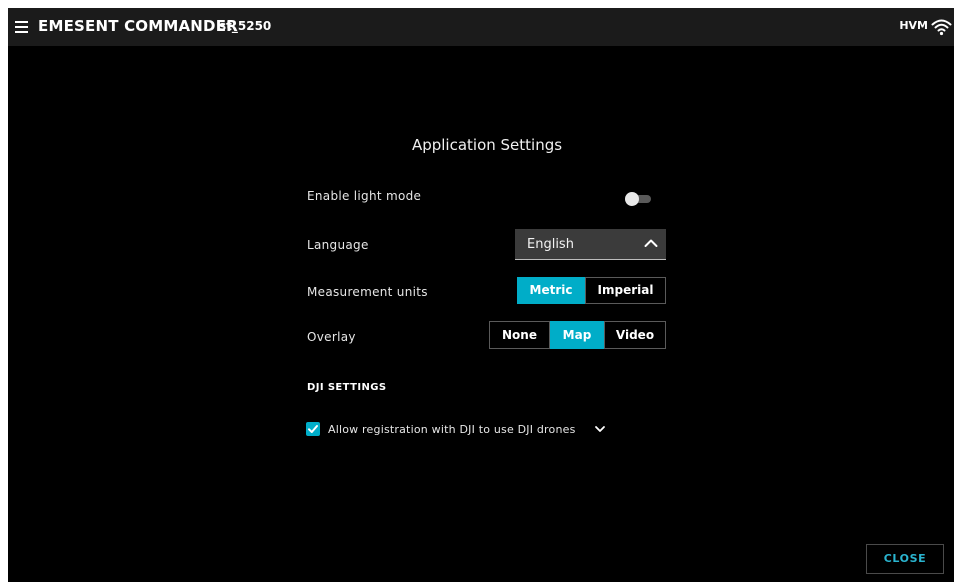 This screenshot has height=582, width=954. Describe the element at coordinates (941, 27) in the screenshot. I see `wifi-icon` at that location.